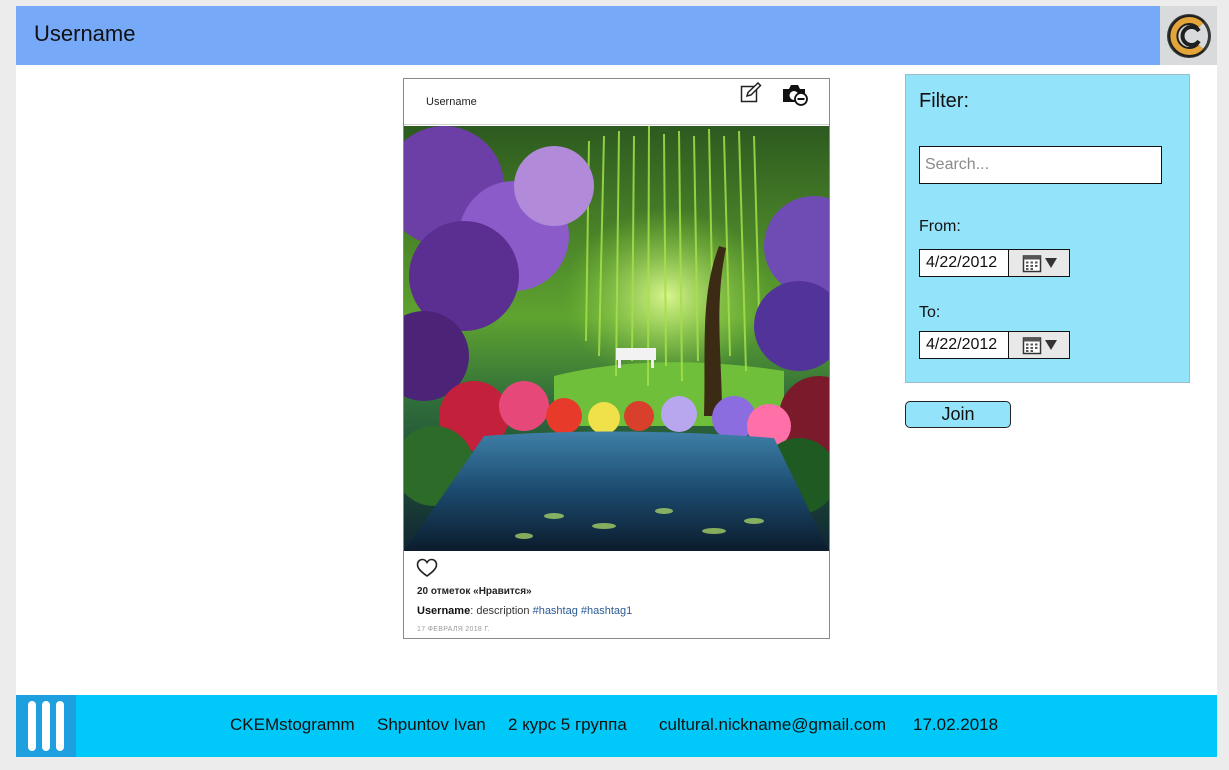 This screenshot has width=1229, height=770. I want to click on hashtag-link: #hashtag, so click(555, 611).